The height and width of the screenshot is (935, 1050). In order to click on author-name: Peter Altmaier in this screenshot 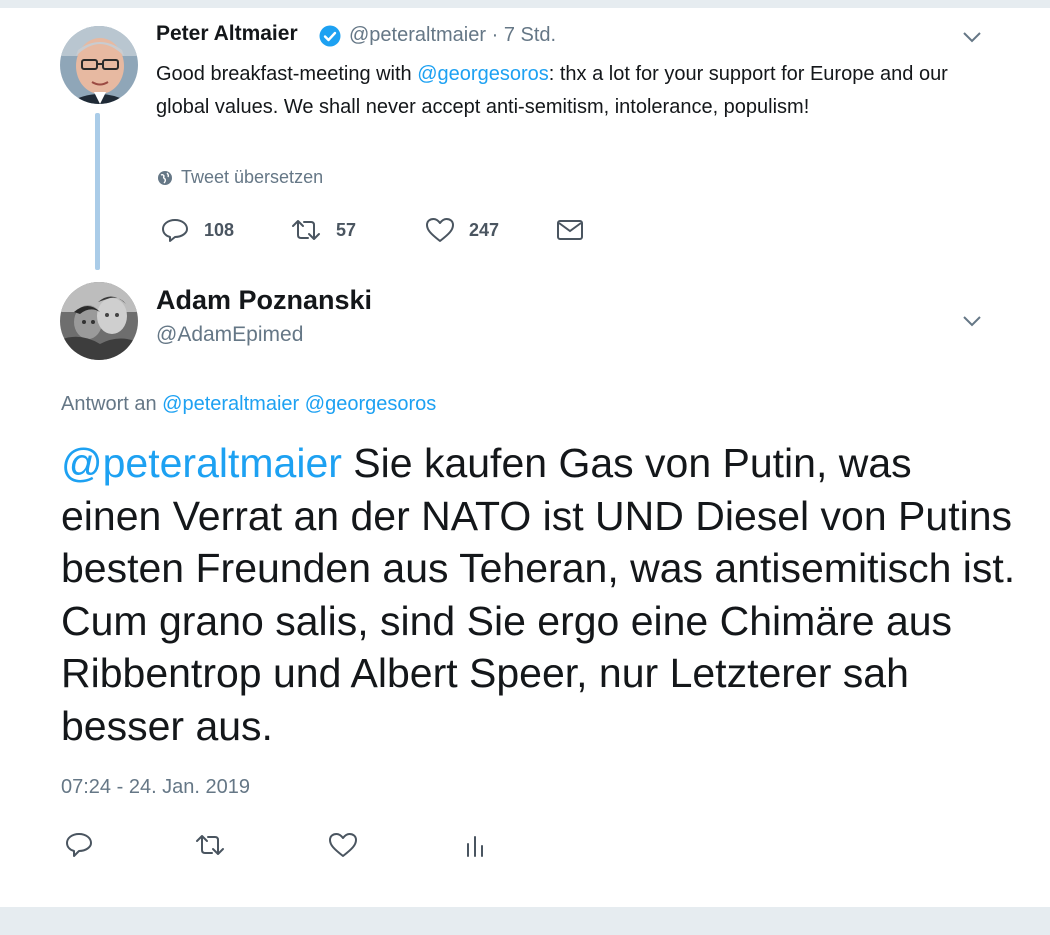, I will do `click(227, 34)`.